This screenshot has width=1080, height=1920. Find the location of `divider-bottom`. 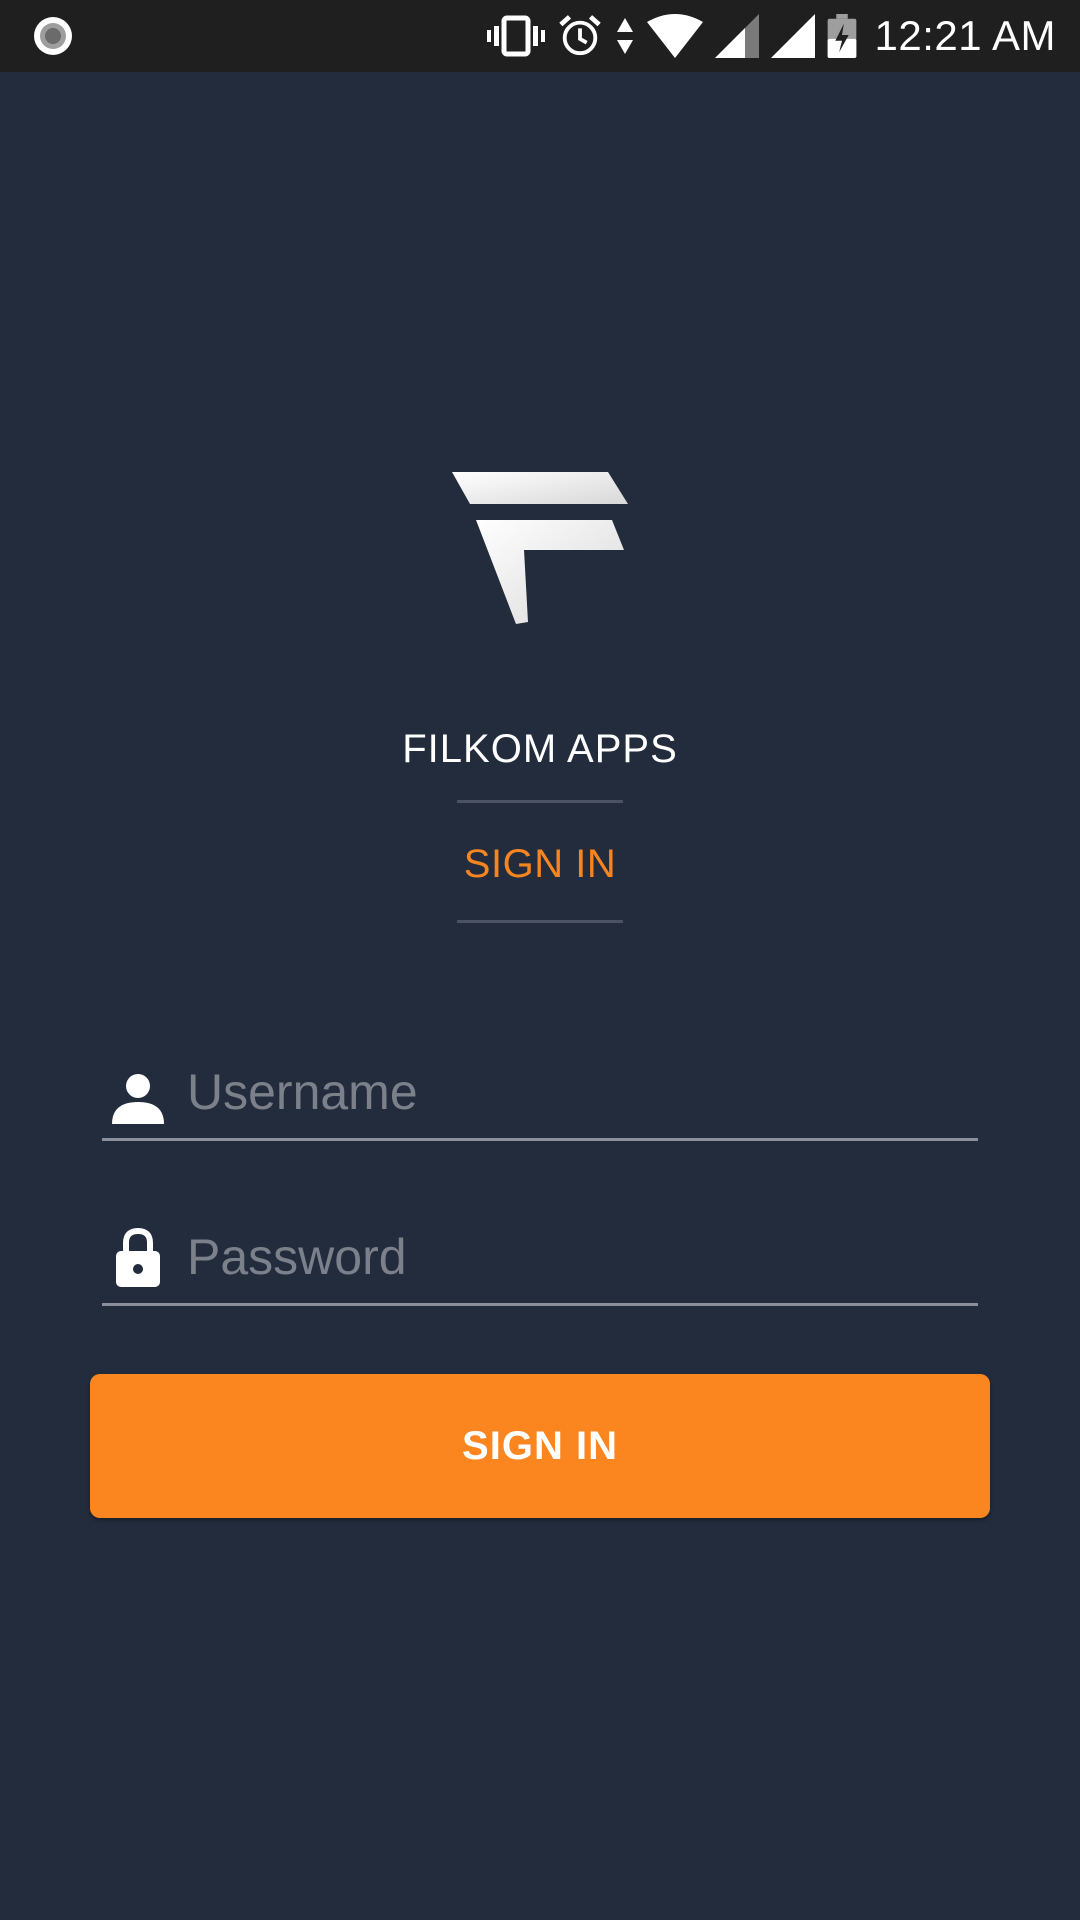

divider-bottom is located at coordinates (540, 921).